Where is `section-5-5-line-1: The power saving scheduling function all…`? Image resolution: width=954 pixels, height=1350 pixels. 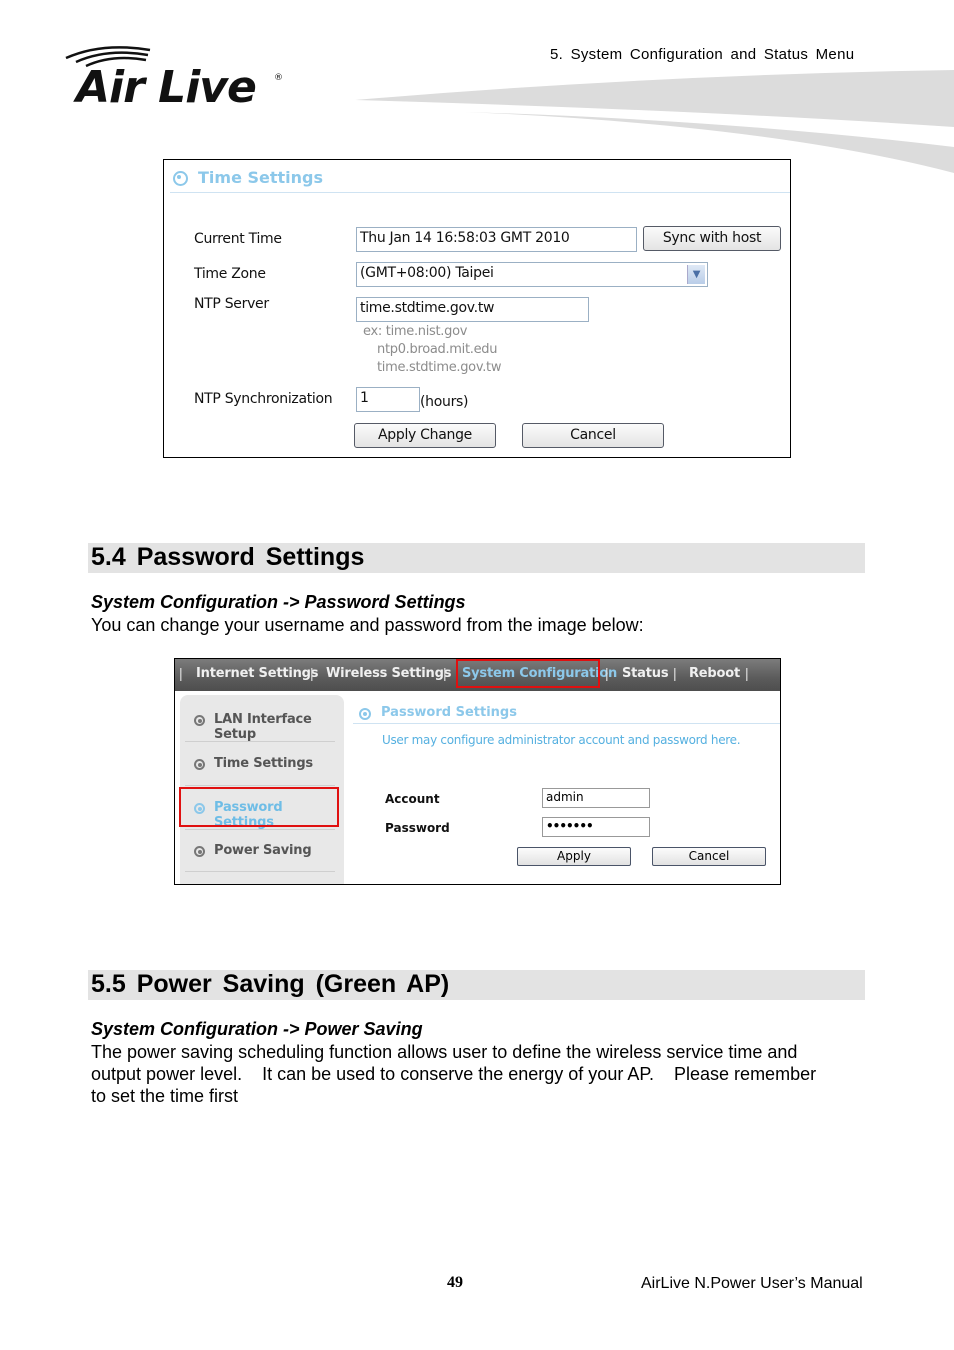
section-5-5-line-1: The power saving scheduling function all… is located at coordinates (444, 1052).